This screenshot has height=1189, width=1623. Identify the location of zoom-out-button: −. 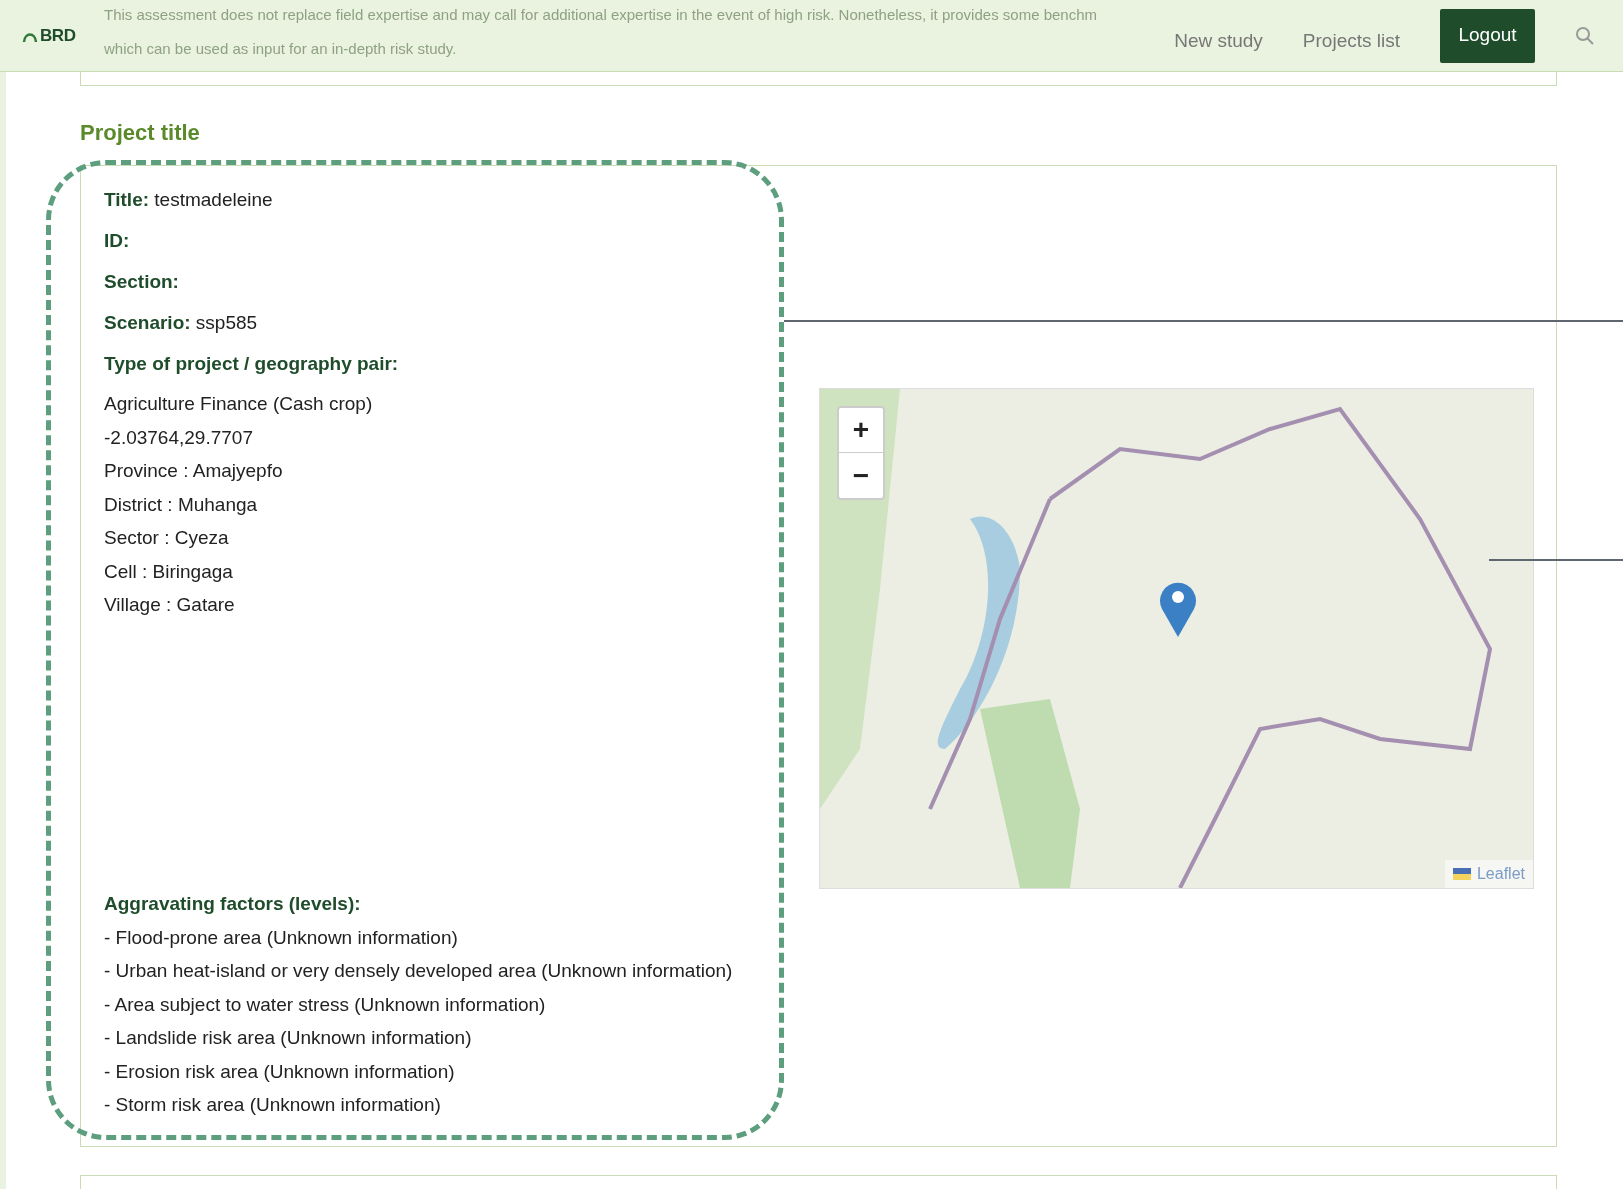
(861, 475).